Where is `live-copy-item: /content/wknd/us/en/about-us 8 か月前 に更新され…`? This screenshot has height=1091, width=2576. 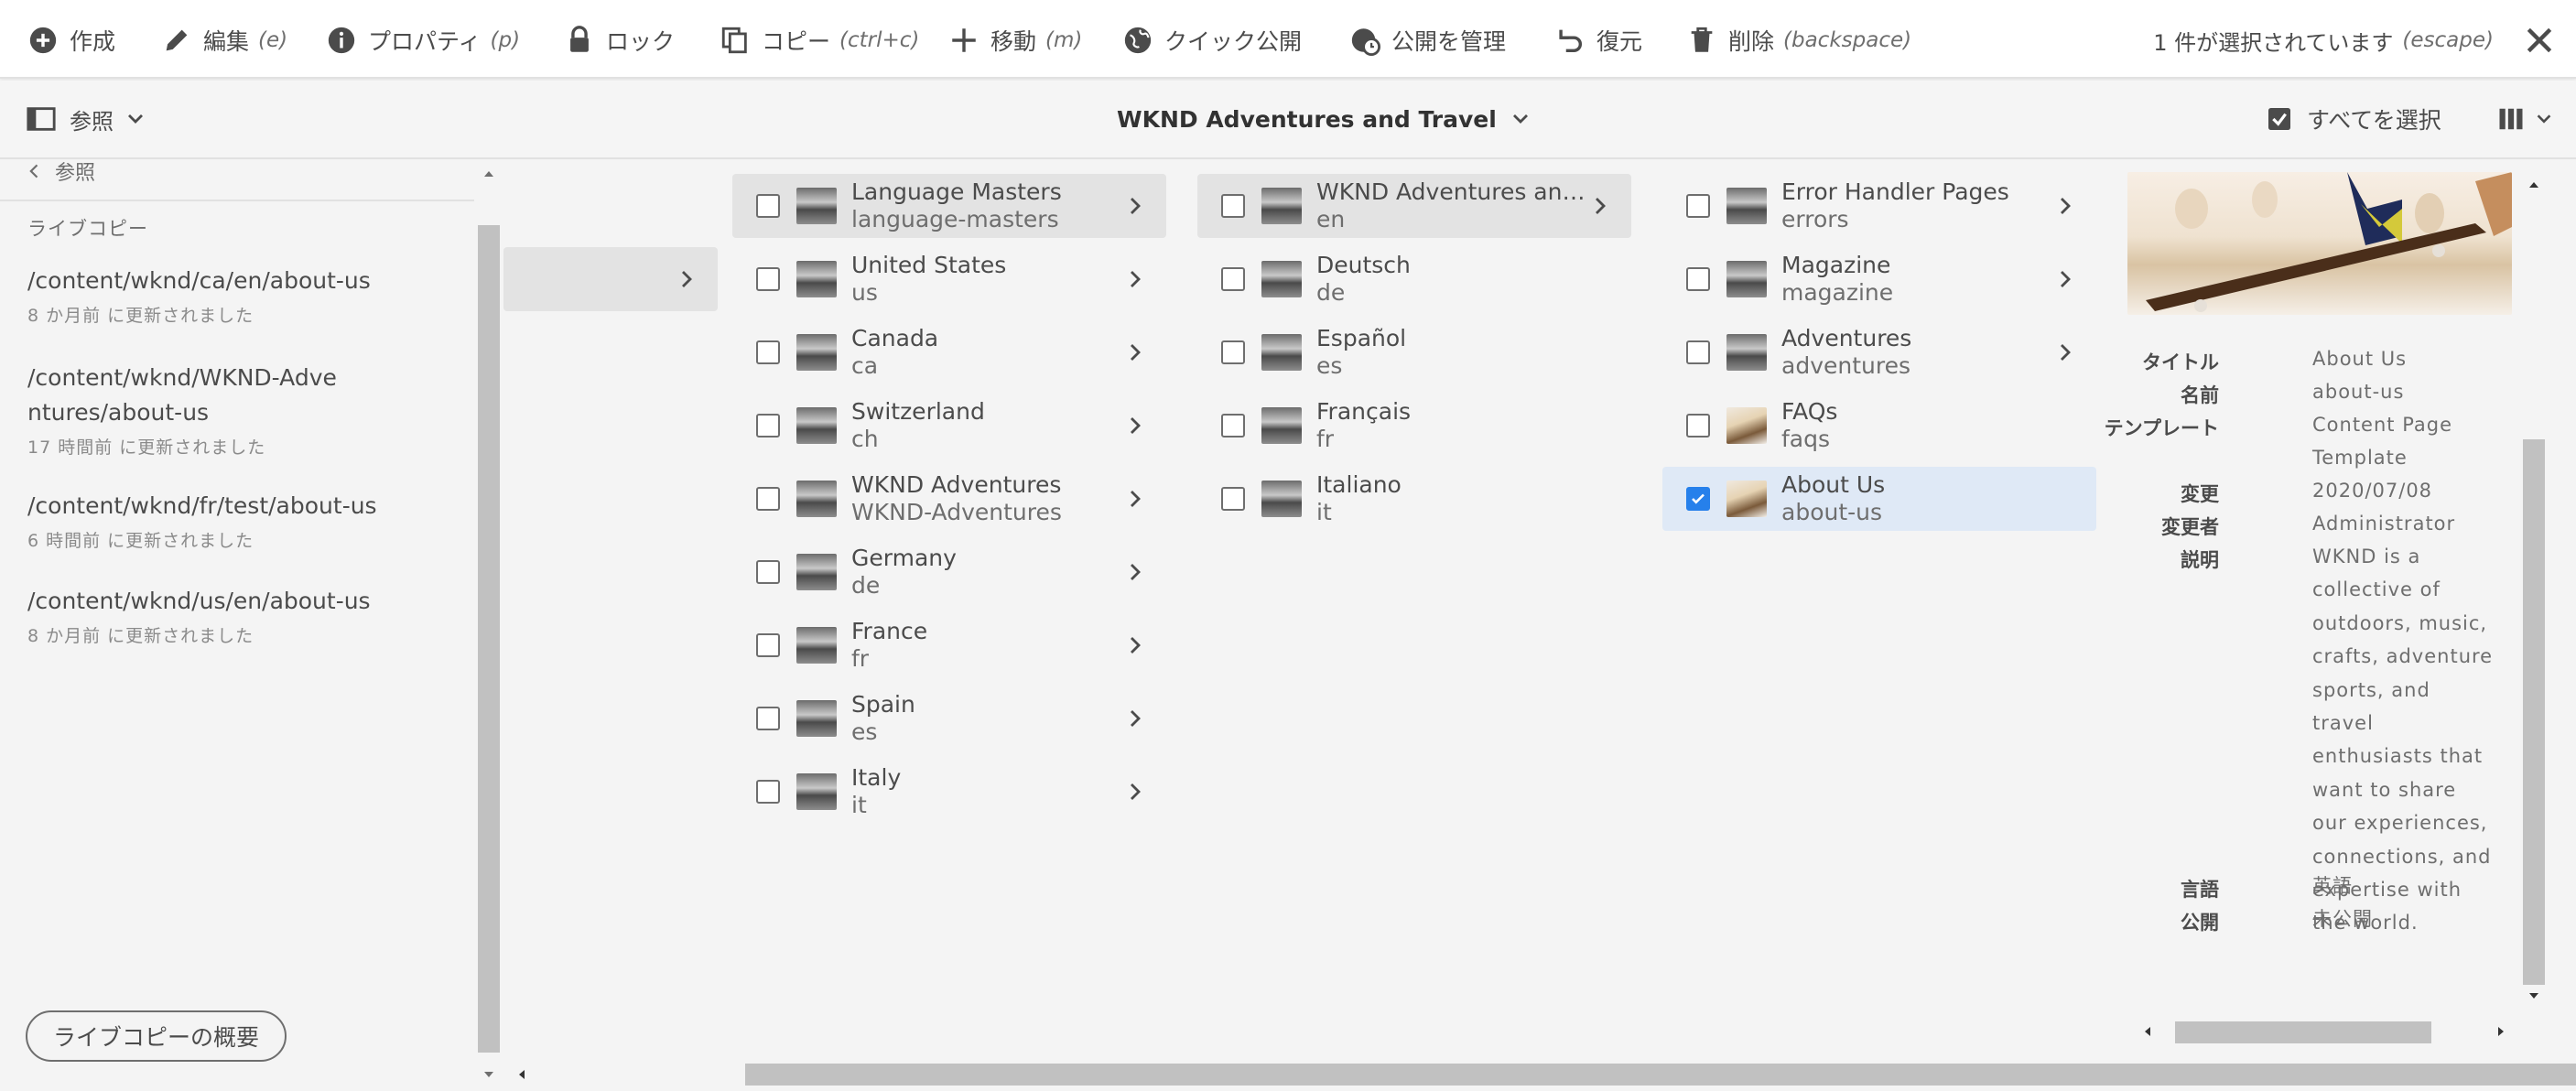
live-copy-item: /content/wknd/us/en/about-us 8 か月前 に更新され… is located at coordinates (238, 616).